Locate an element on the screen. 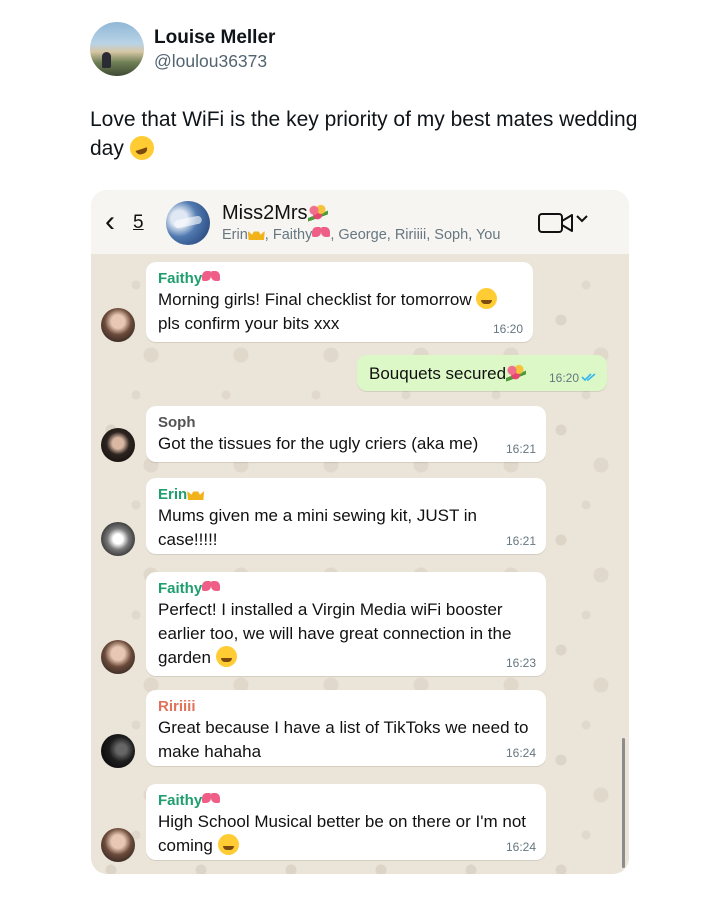  video-camera-icon is located at coordinates (556, 223).